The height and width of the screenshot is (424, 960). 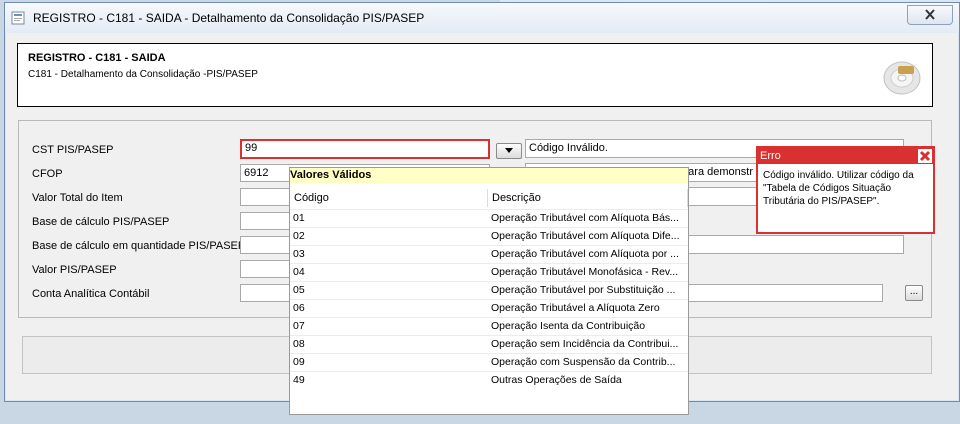 What do you see at coordinates (365, 149) in the screenshot?
I see `cst-input: 99` at bounding box center [365, 149].